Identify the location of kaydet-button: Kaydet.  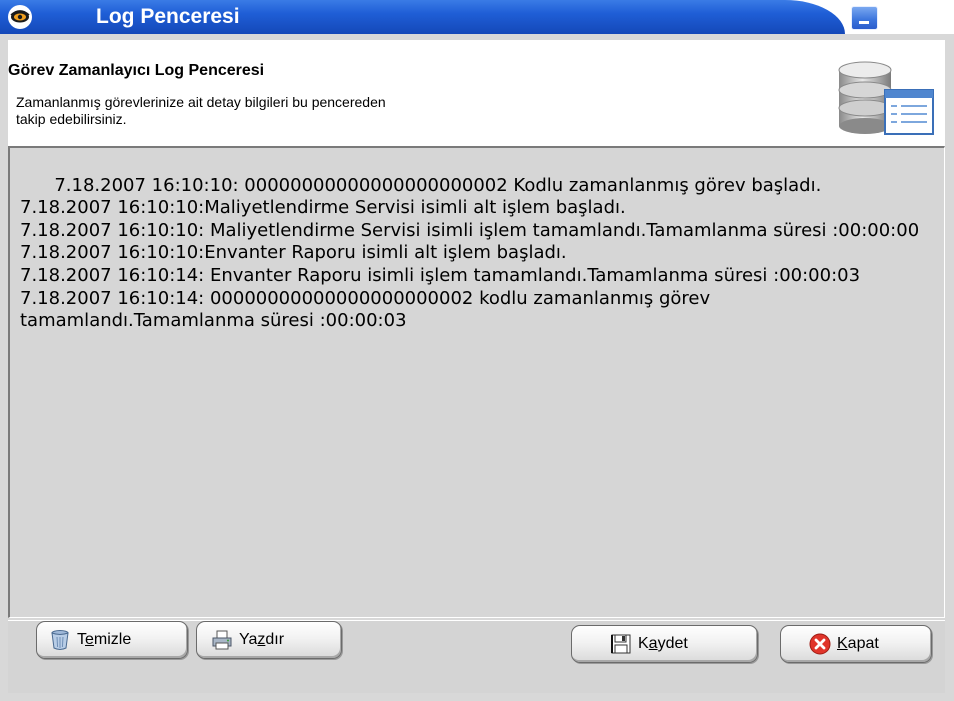
(664, 644).